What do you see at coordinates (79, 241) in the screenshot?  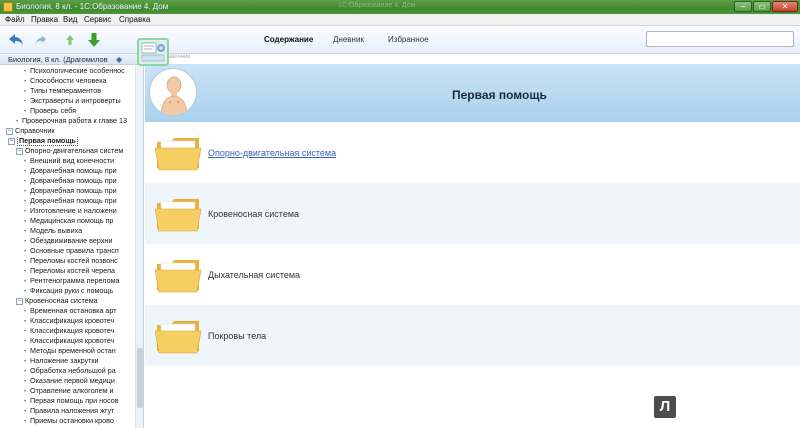 I see `tree-item: • Обездвиживание верхни` at bounding box center [79, 241].